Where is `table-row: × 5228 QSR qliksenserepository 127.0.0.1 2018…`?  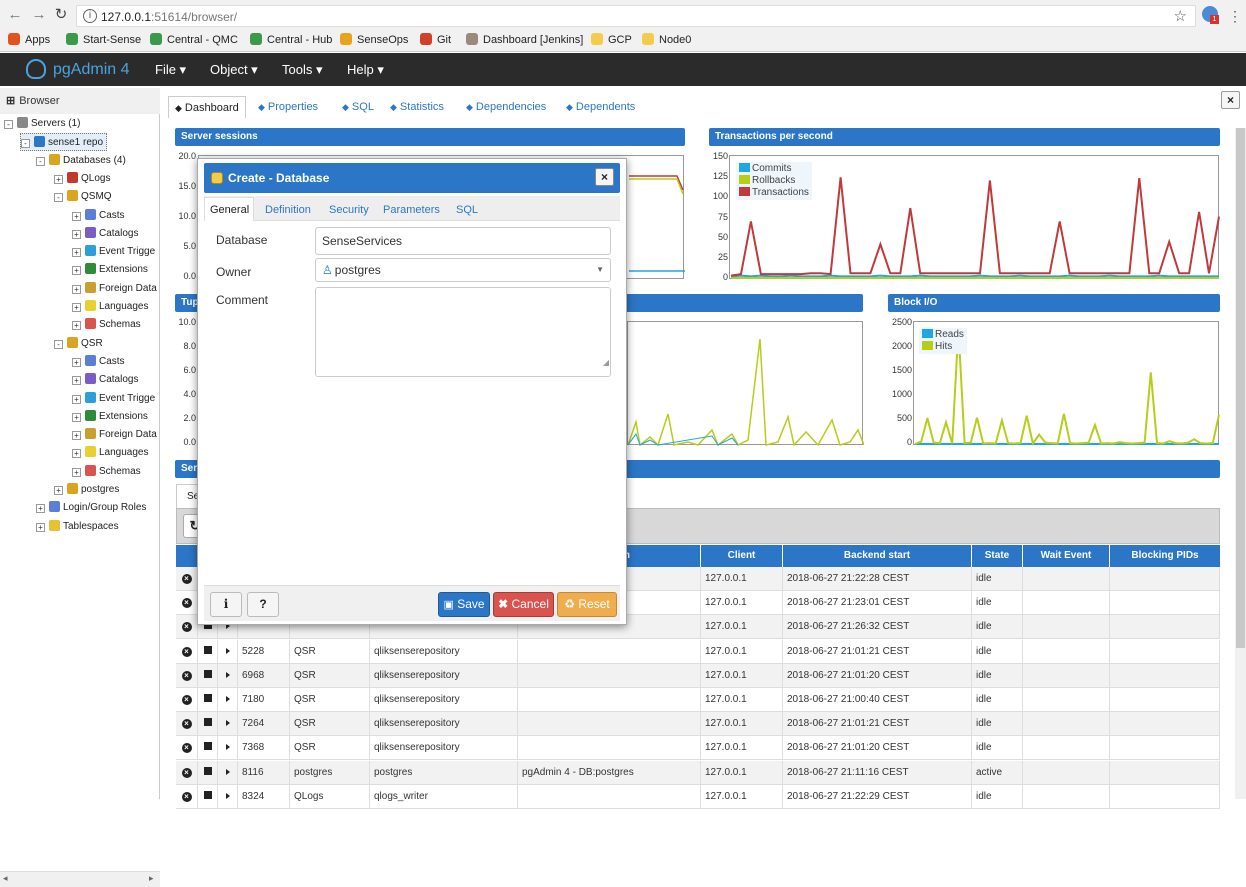 table-row: × 5228 QSR qliksenserepository 127.0.0.1 2018… is located at coordinates (698, 651).